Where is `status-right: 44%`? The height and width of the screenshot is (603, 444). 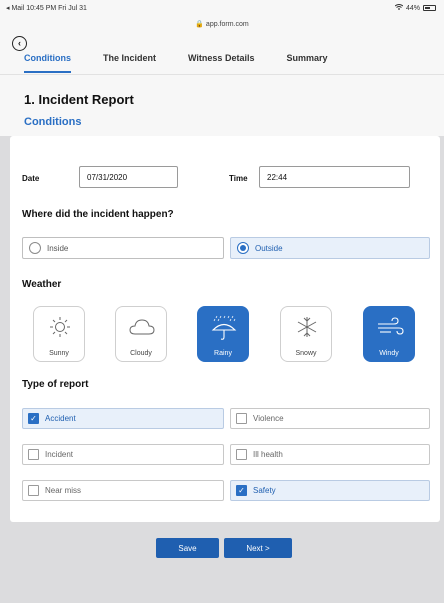
status-right: 44% is located at coordinates (415, 8).